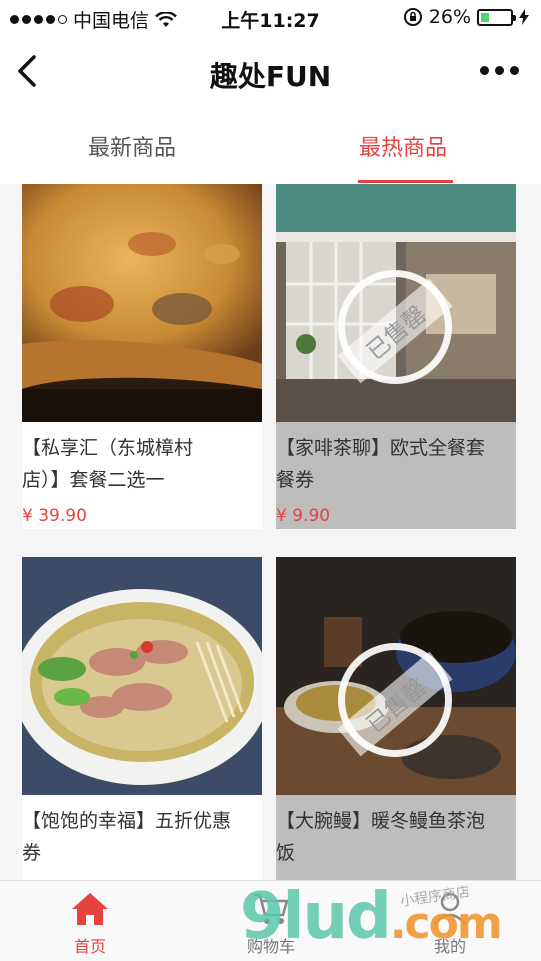 The image size is (541, 961). Describe the element at coordinates (405, 181) in the screenshot. I see `active-tab-indicator` at that location.